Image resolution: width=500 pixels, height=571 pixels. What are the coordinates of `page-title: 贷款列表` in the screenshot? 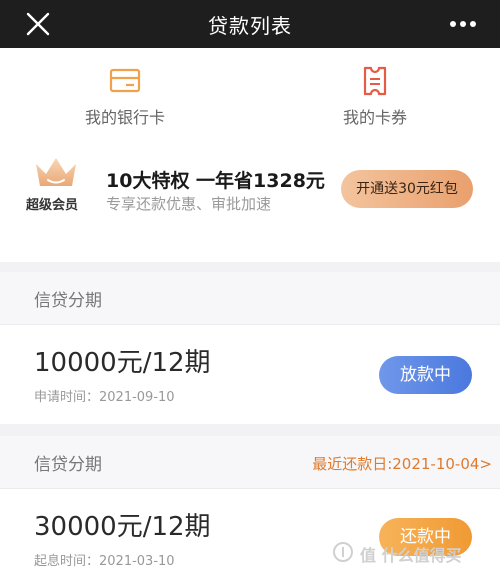 It's located at (250, 26).